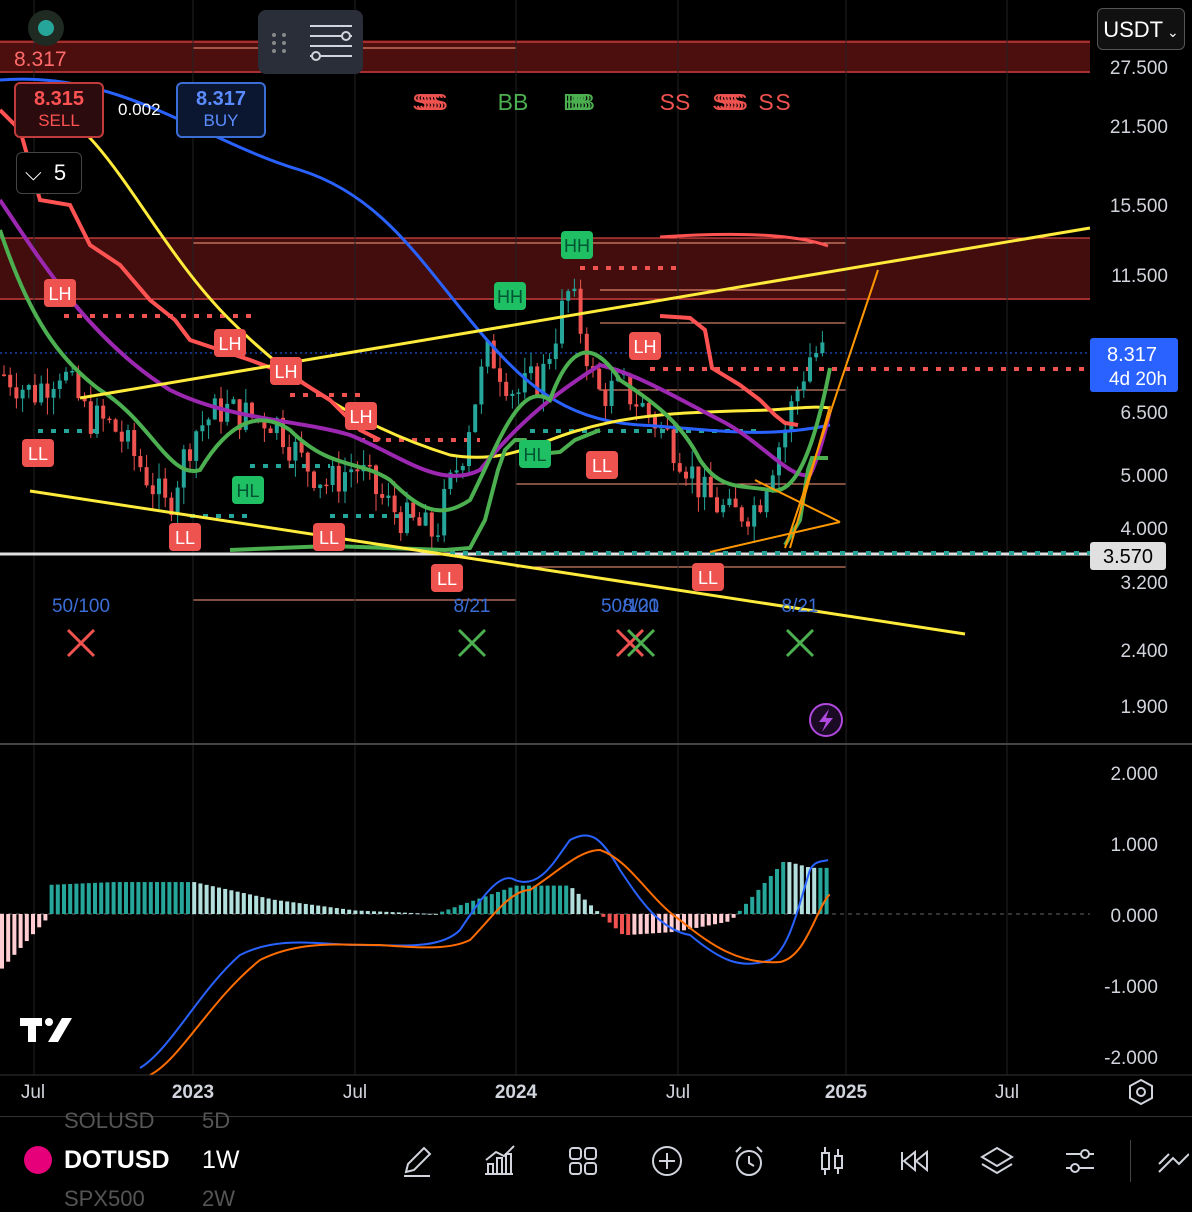 This screenshot has height=1212, width=1192. I want to click on tradingview-logo, so click(46, 1030).